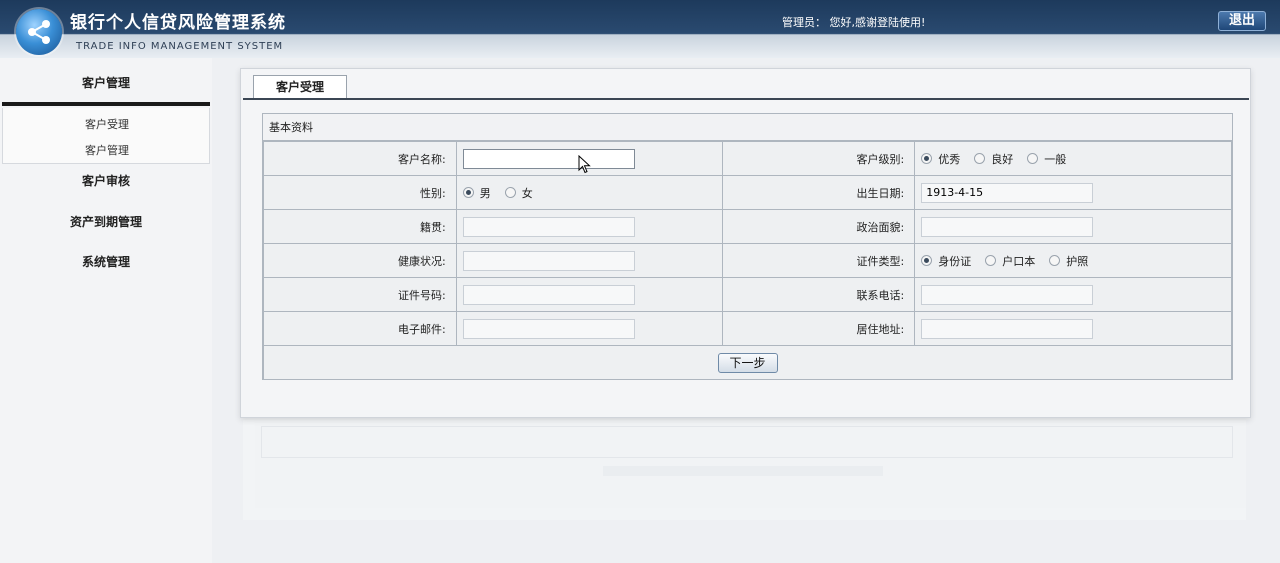  Describe the element at coordinates (1242, 21) in the screenshot. I see `logout-button: 退出` at that location.